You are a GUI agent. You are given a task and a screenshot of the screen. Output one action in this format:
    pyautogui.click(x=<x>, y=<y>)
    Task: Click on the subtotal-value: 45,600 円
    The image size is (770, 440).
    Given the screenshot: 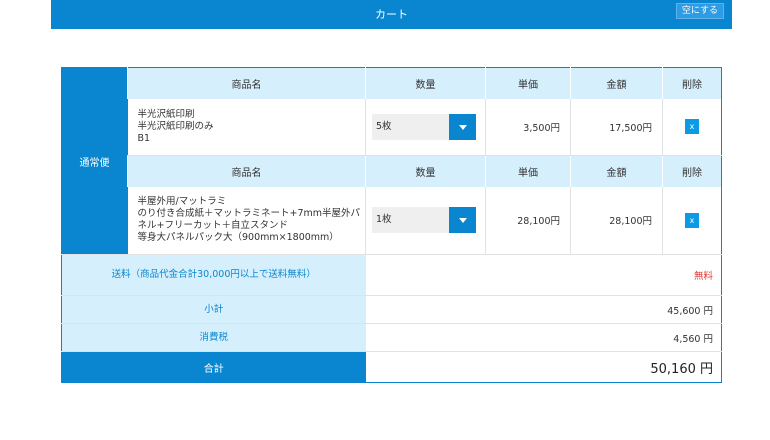 What is the action you would take?
    pyautogui.click(x=543, y=309)
    